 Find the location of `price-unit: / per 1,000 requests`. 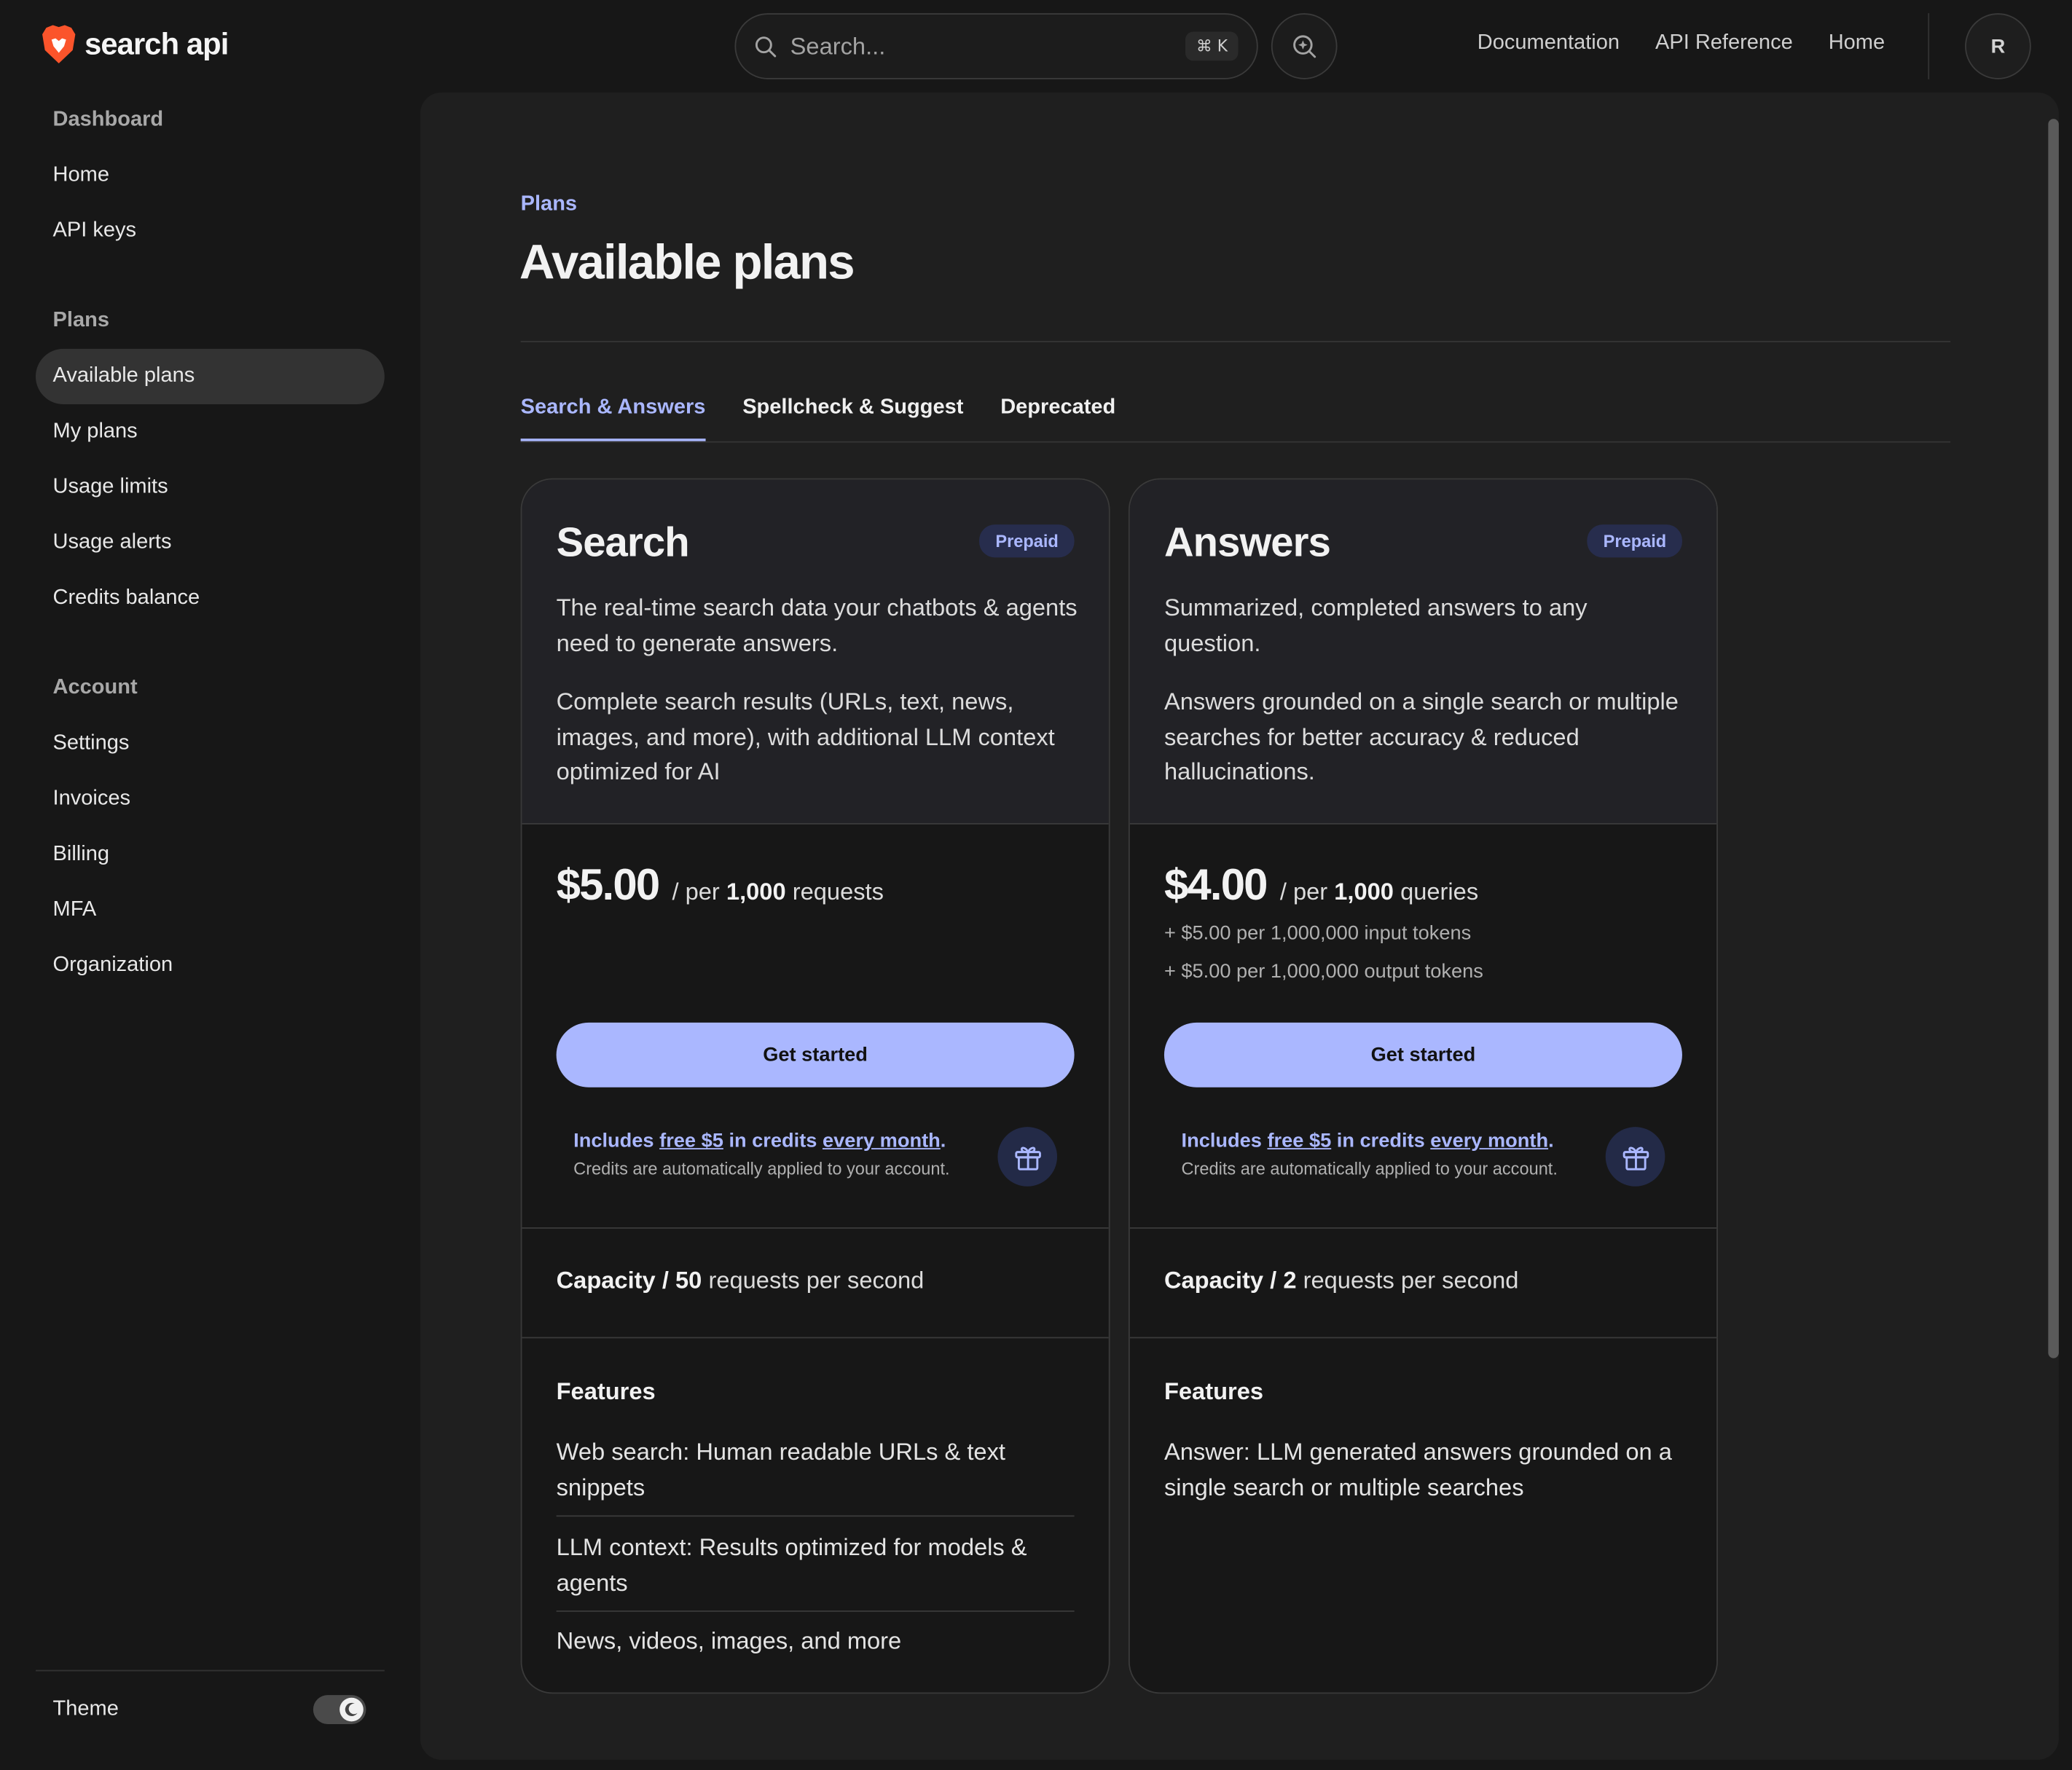

price-unit: / per 1,000 requests is located at coordinates (777, 892).